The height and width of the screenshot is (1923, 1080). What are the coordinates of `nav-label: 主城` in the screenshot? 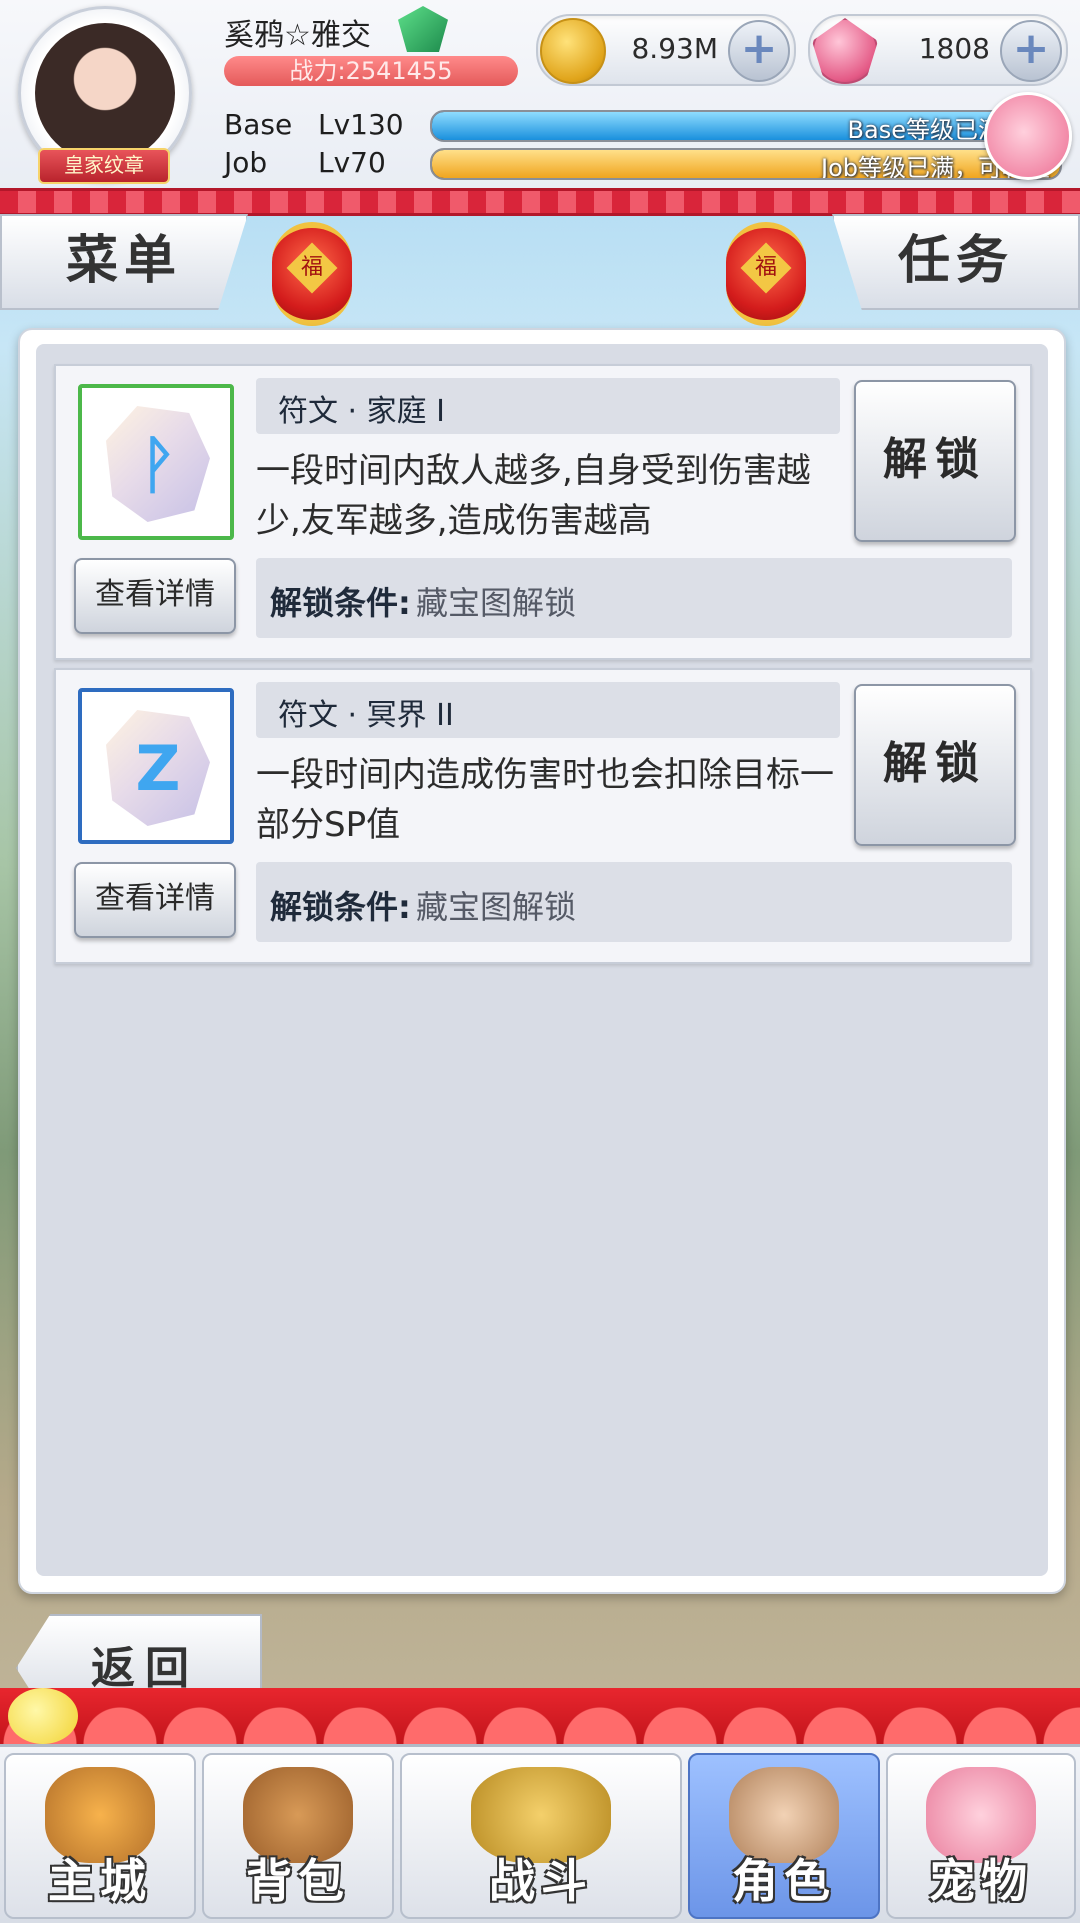 It's located at (100, 1881).